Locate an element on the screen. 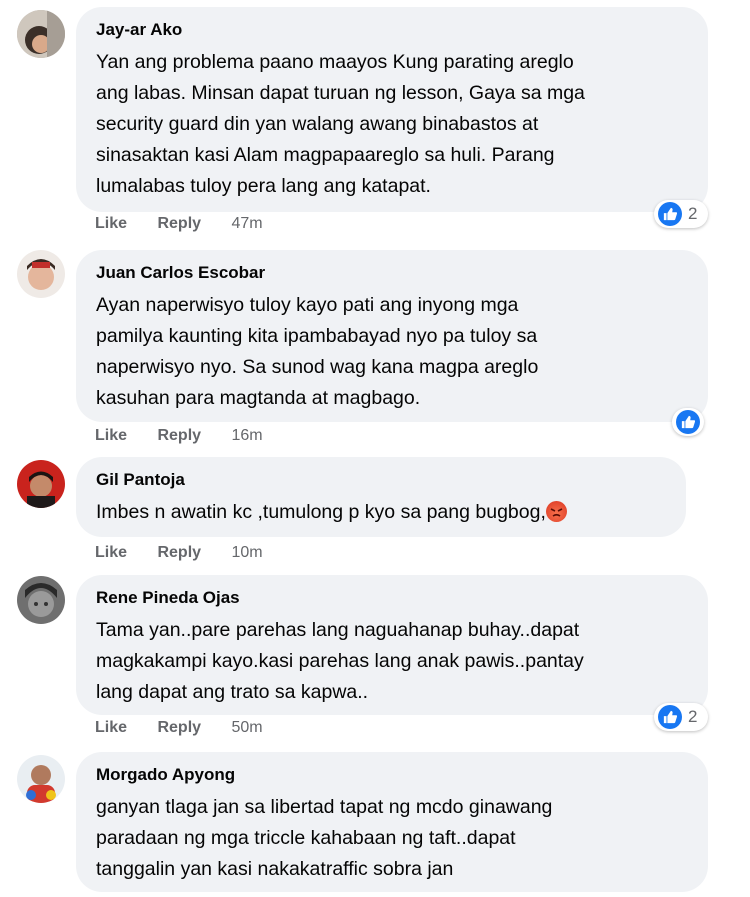 Image resolution: width=750 pixels, height=897 pixels. reaction-badge is located at coordinates (688, 422).